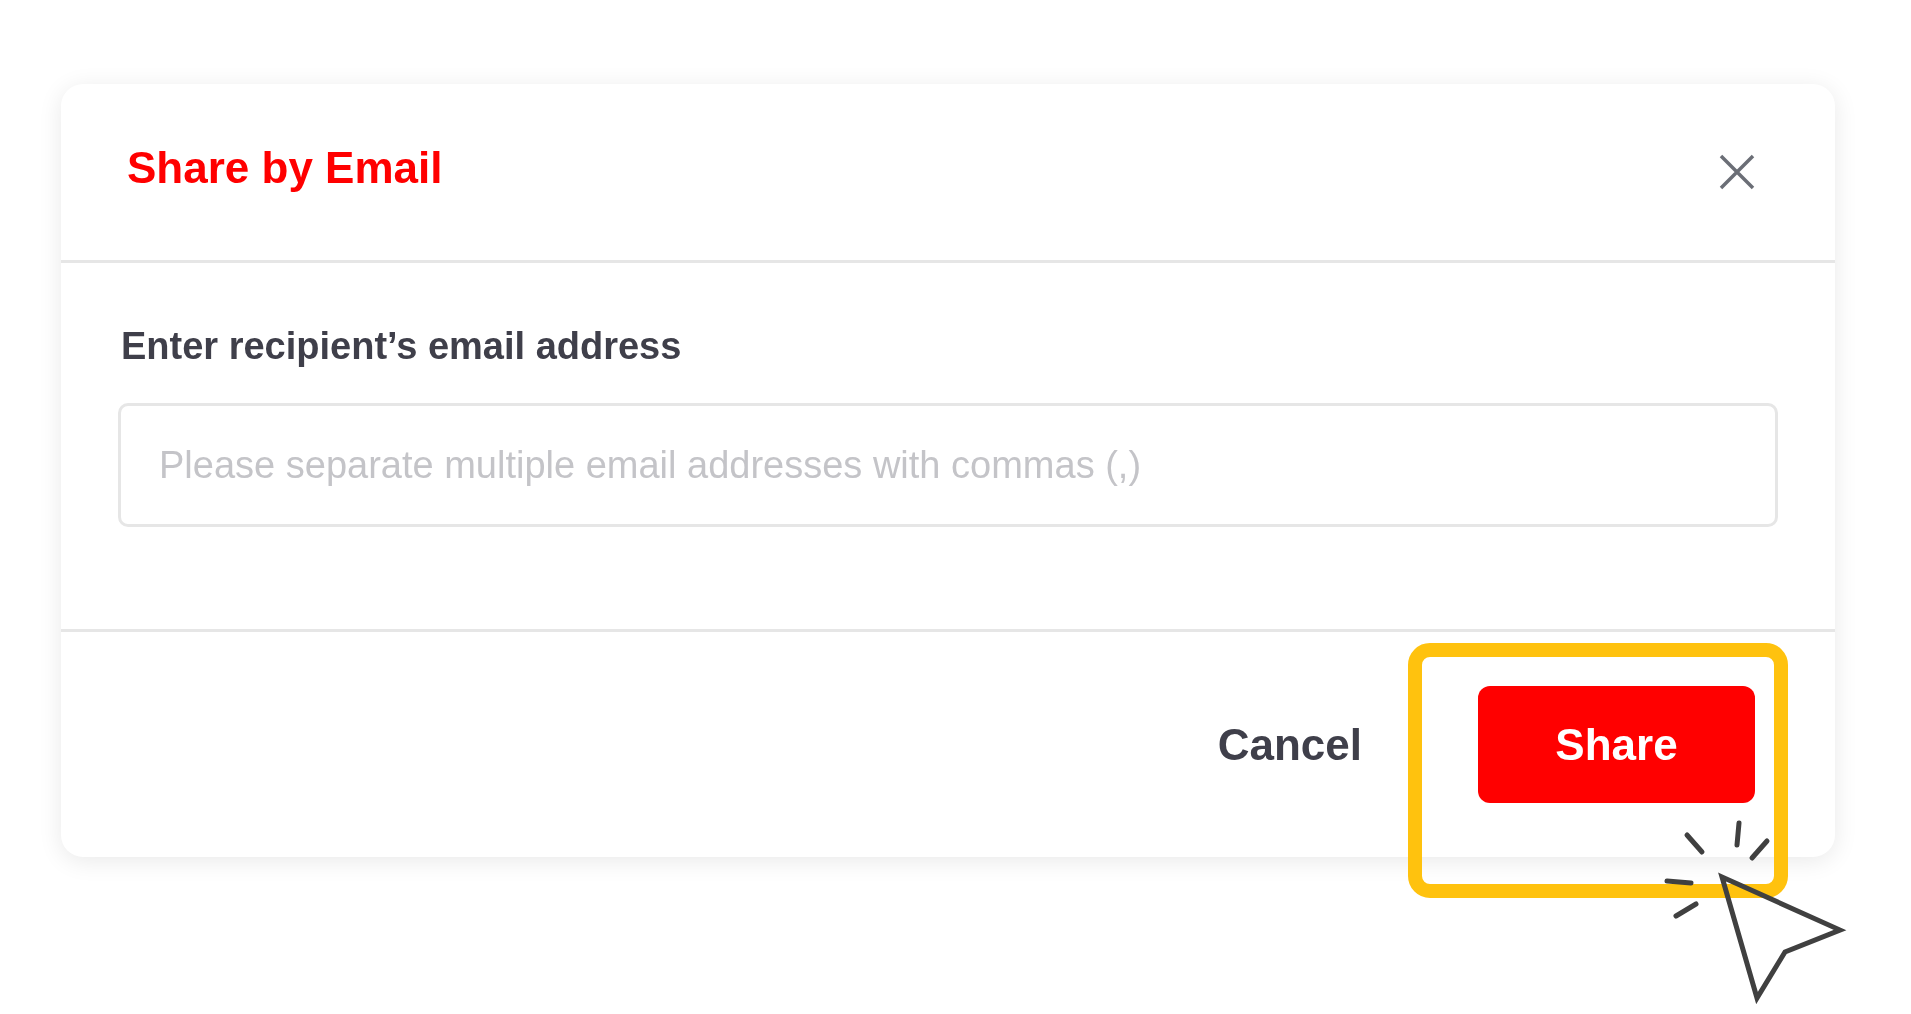 This screenshot has height=1014, width=1911. What do you see at coordinates (948, 465) in the screenshot?
I see `email-input-field: Please separate multiple email addresses with commas (,)` at bounding box center [948, 465].